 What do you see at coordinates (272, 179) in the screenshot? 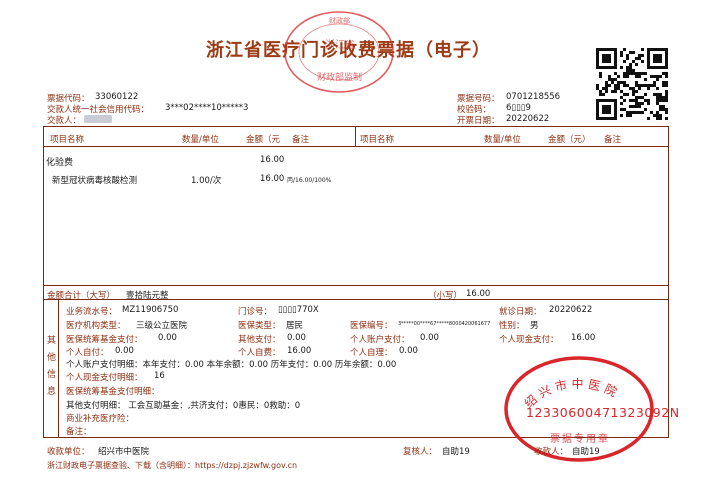
I see `item-amount: 16.00` at bounding box center [272, 179].